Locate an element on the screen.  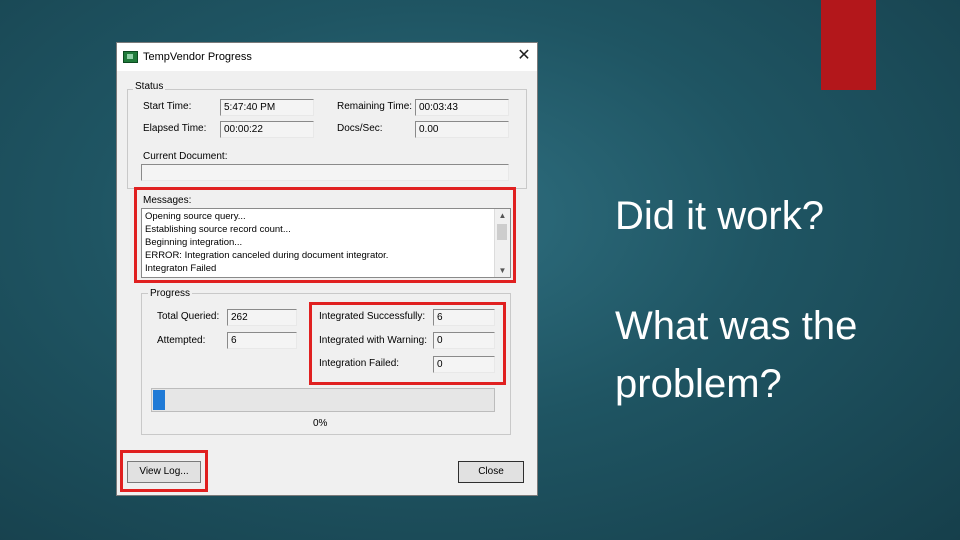
elapsed-time-label: Elapsed Time: is located at coordinates (175, 128).